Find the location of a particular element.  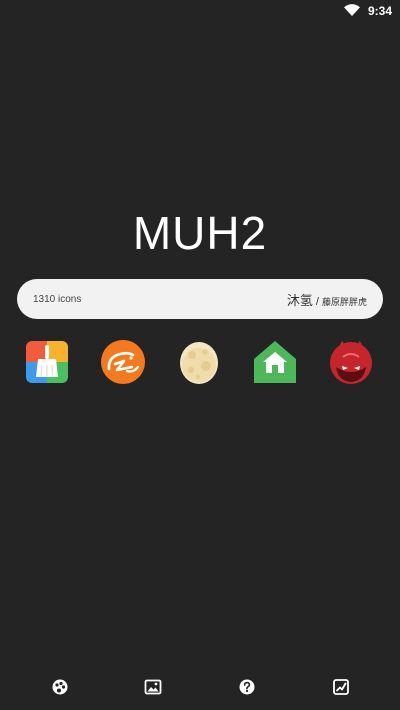

credits: 沐氢 / 藤原胖胖虎 is located at coordinates (327, 299).